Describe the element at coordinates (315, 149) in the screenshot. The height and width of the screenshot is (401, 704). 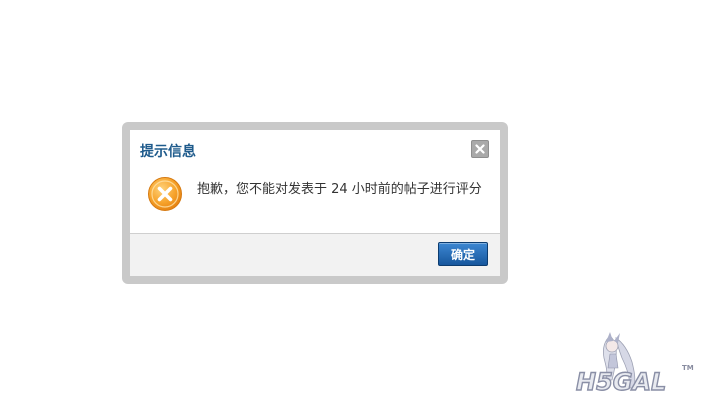
I see `dialog-header: 提示信息` at that location.